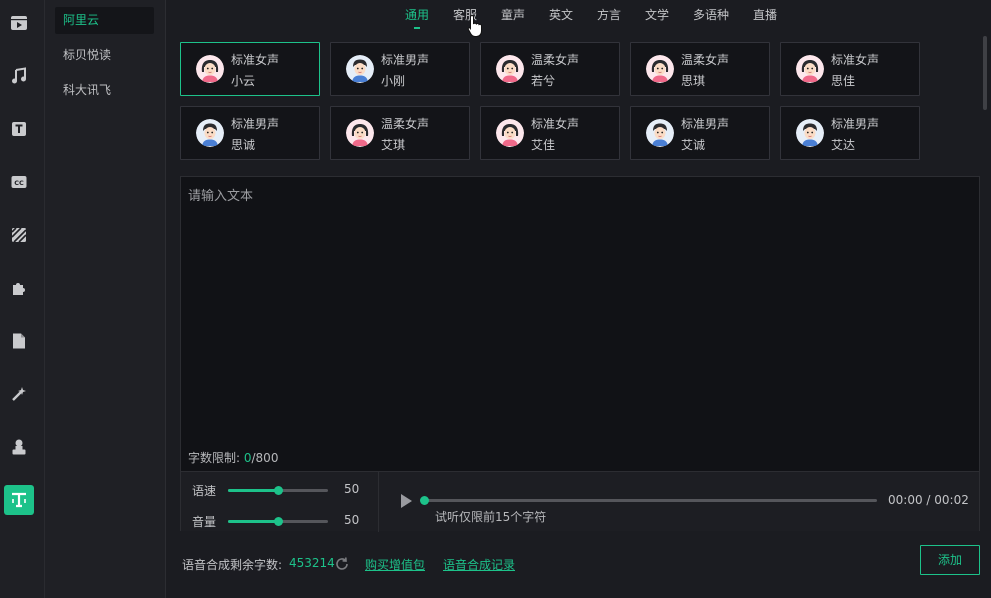 This screenshot has height=598, width=991. Describe the element at coordinates (243, 145) in the screenshot. I see `voice-name: 思诚` at that location.